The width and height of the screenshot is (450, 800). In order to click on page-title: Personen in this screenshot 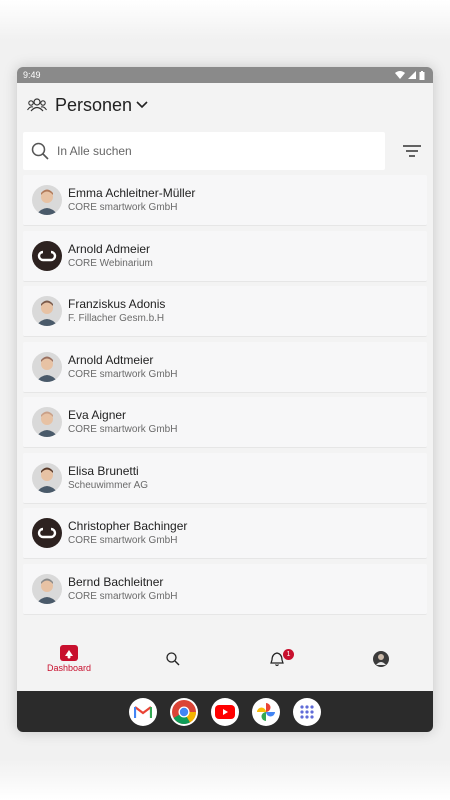, I will do `click(93, 105)`.